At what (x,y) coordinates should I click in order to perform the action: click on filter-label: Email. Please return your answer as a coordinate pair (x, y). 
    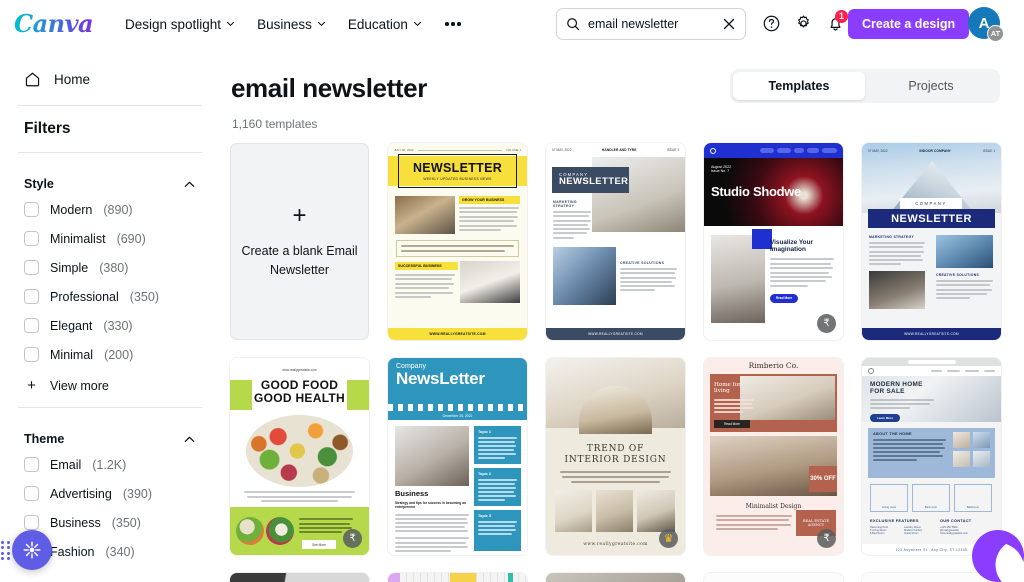
    Looking at the image, I should click on (66, 464).